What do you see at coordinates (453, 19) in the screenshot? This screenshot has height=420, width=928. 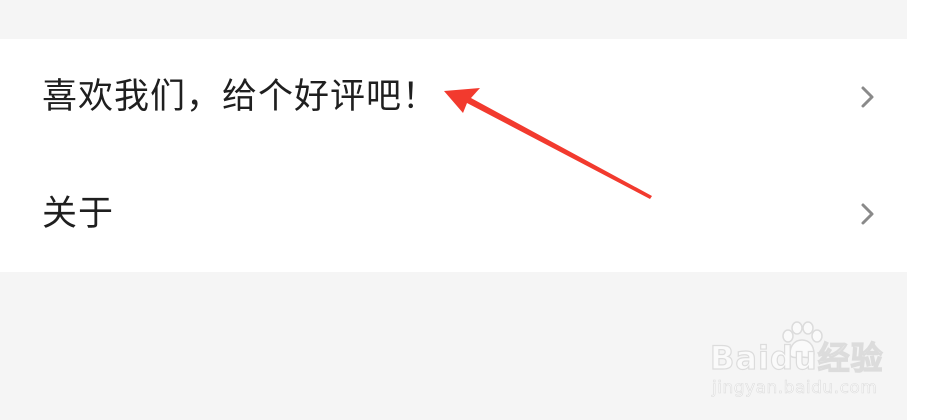 I see `top-background` at bounding box center [453, 19].